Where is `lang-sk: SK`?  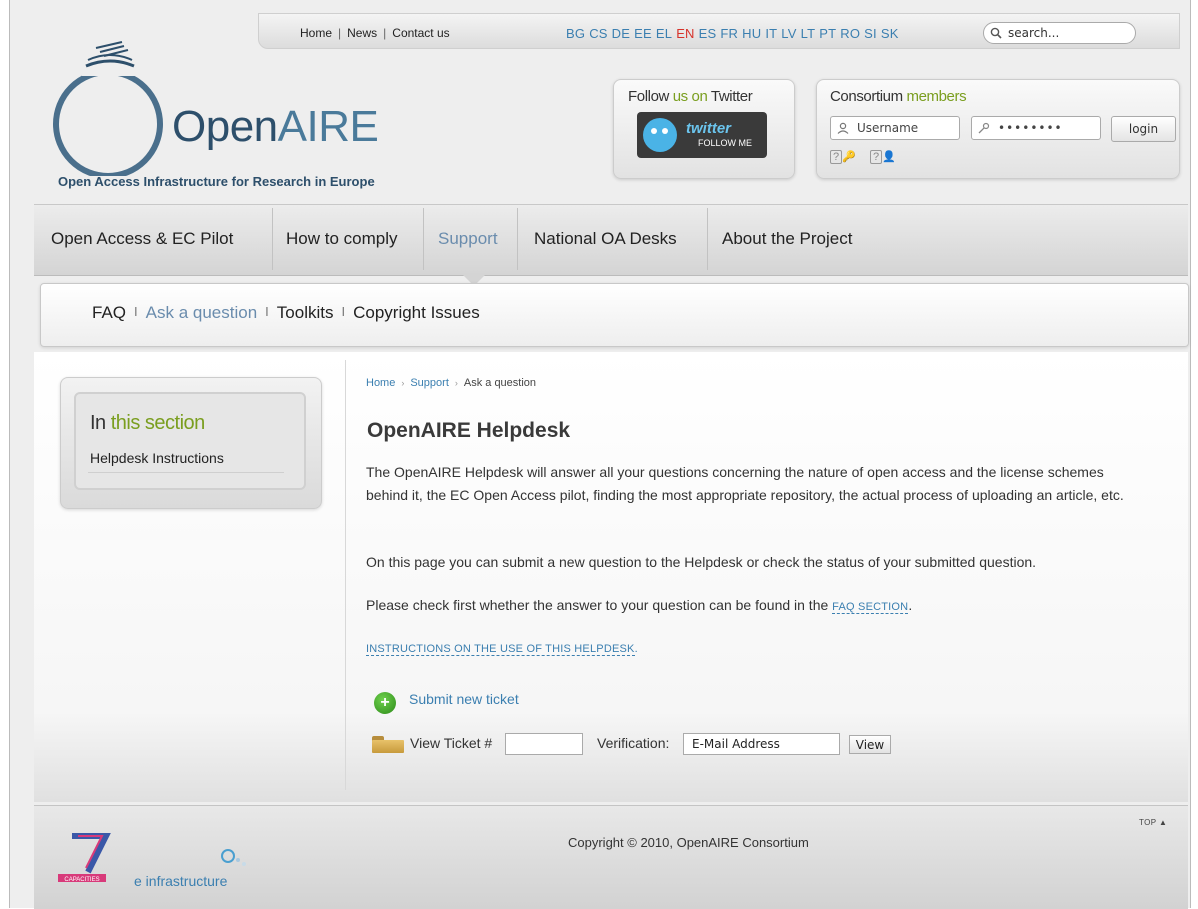
lang-sk: SK is located at coordinates (890, 33).